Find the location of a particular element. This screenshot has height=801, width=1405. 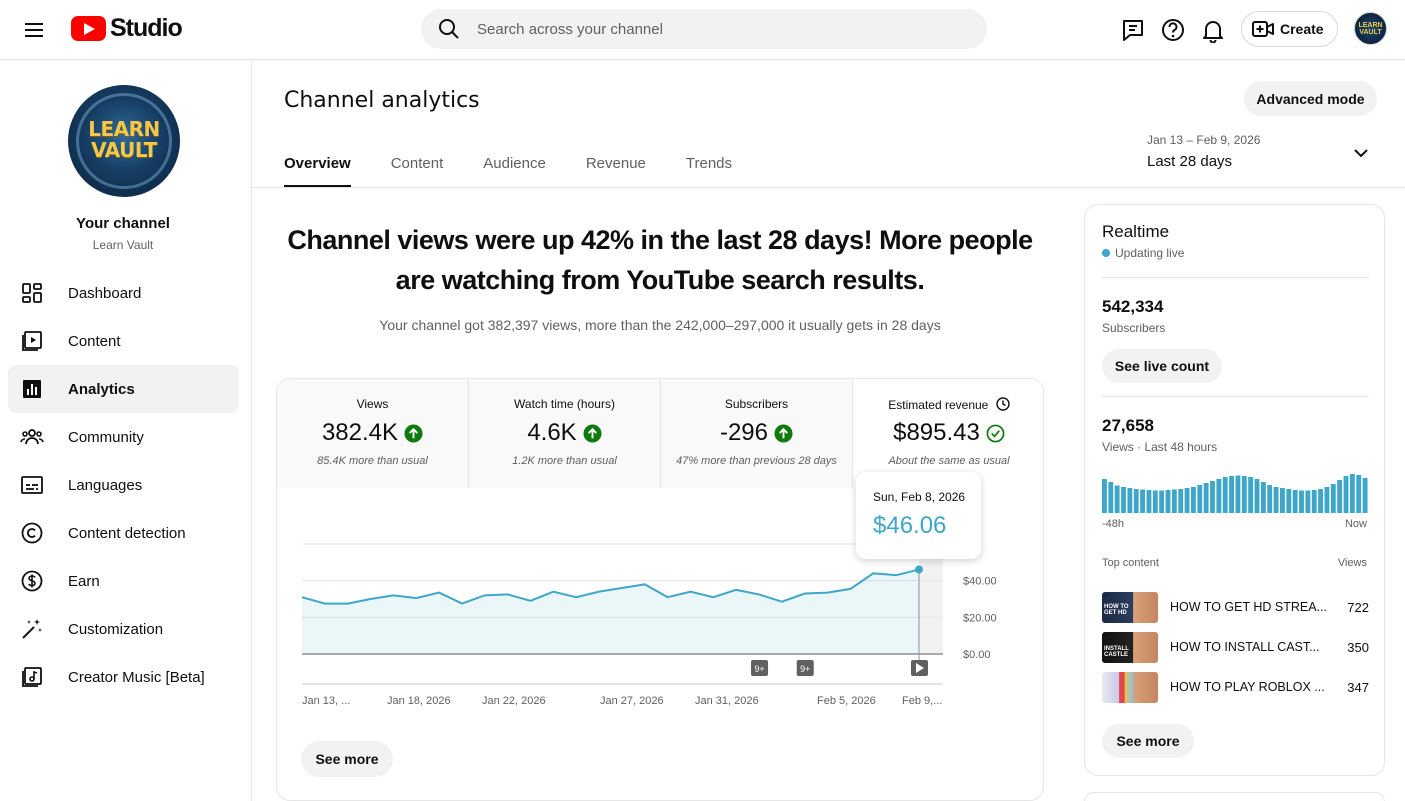

tab-overview: Overview is located at coordinates (317, 165).